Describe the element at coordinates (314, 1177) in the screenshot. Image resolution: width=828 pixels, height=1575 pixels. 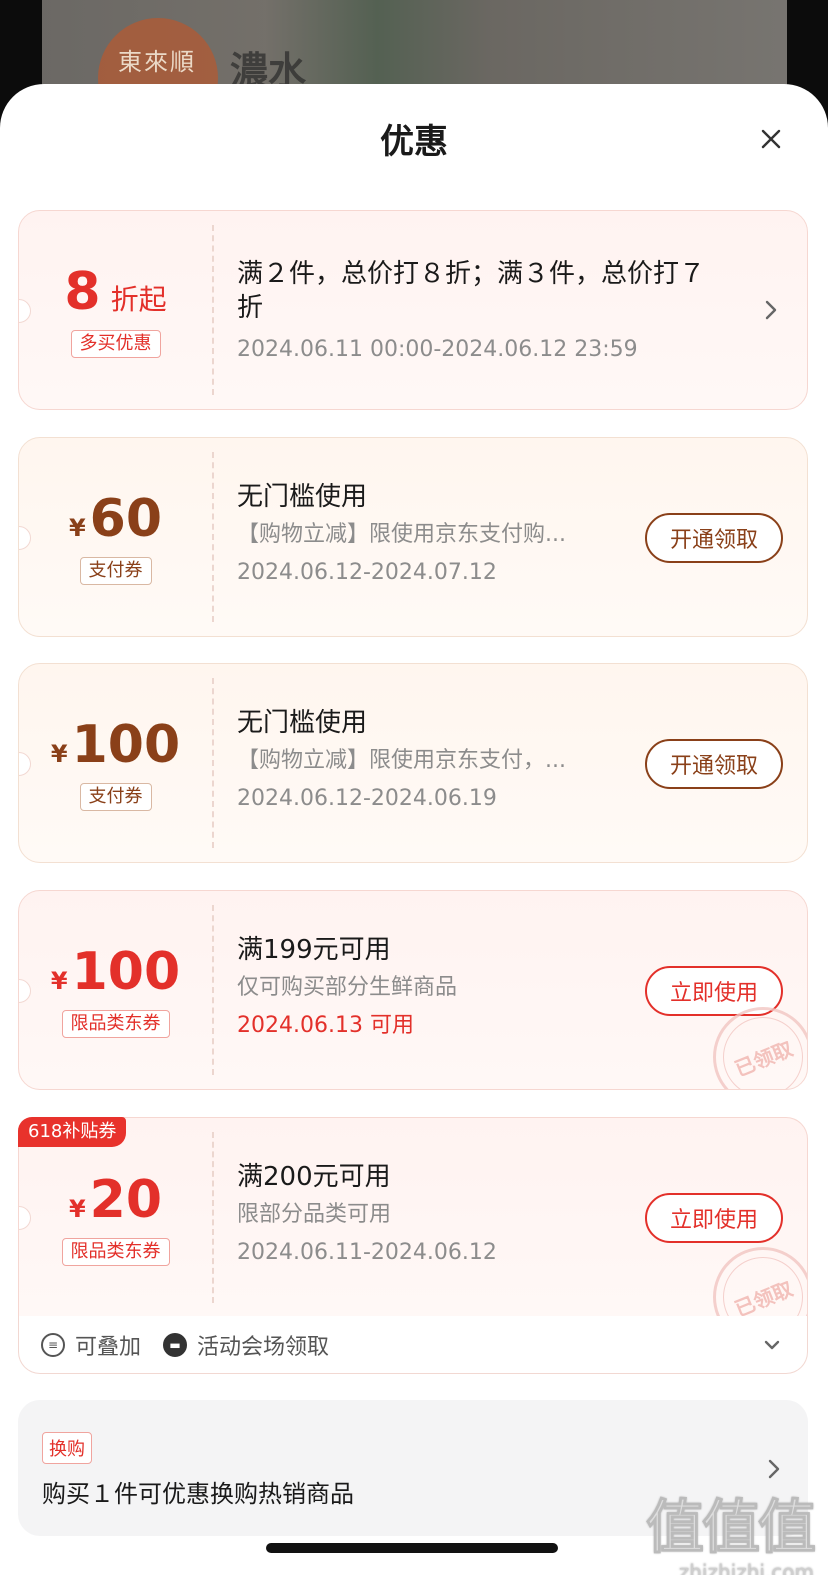
I see `coupon-title: 满200元可用` at that location.